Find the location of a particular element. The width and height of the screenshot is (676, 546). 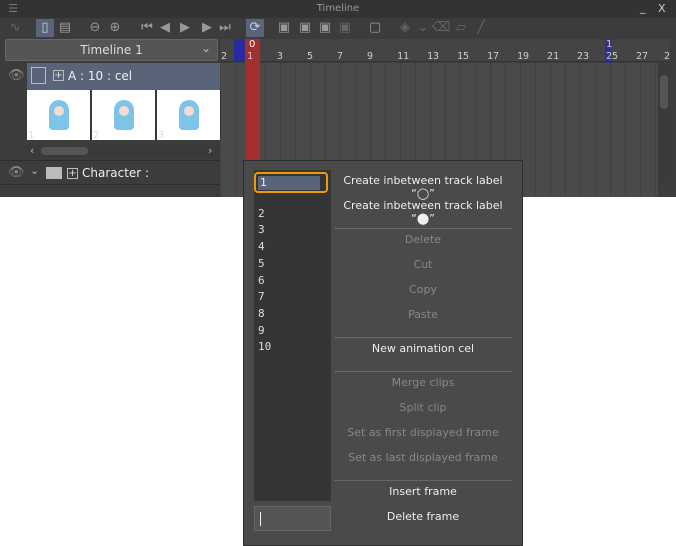

menu-item: Create inbetween track label “⬤” is located at coordinates (423, 212).